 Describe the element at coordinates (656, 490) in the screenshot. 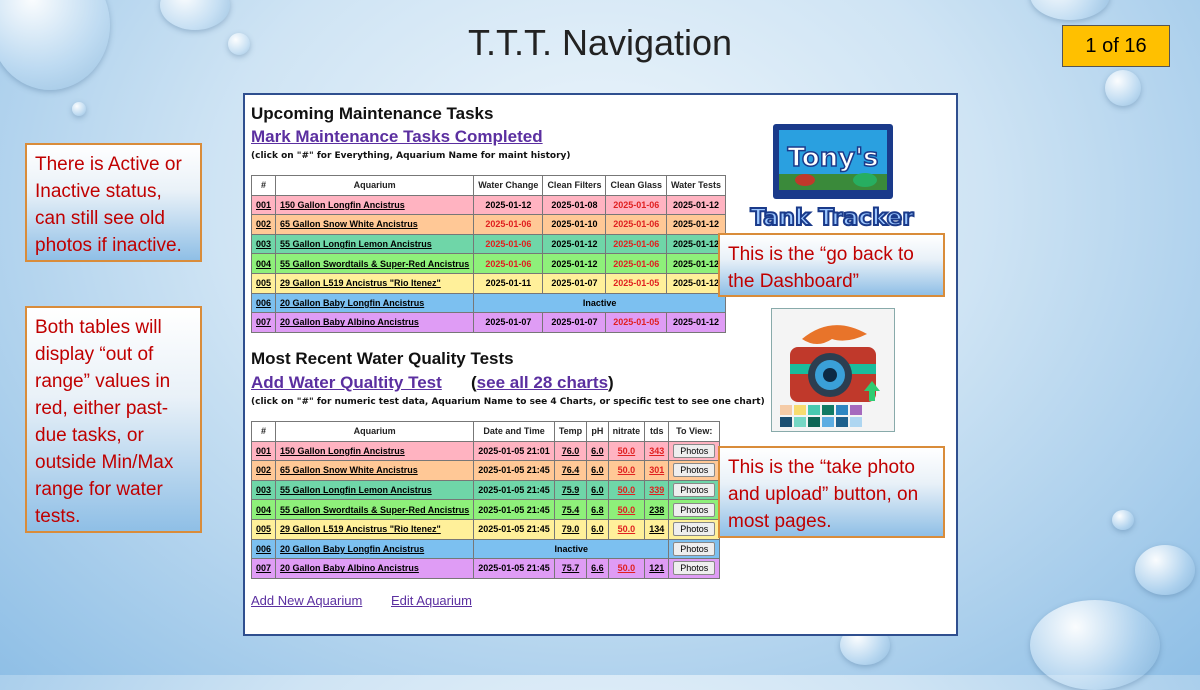

I see `tds-link: 339` at that location.